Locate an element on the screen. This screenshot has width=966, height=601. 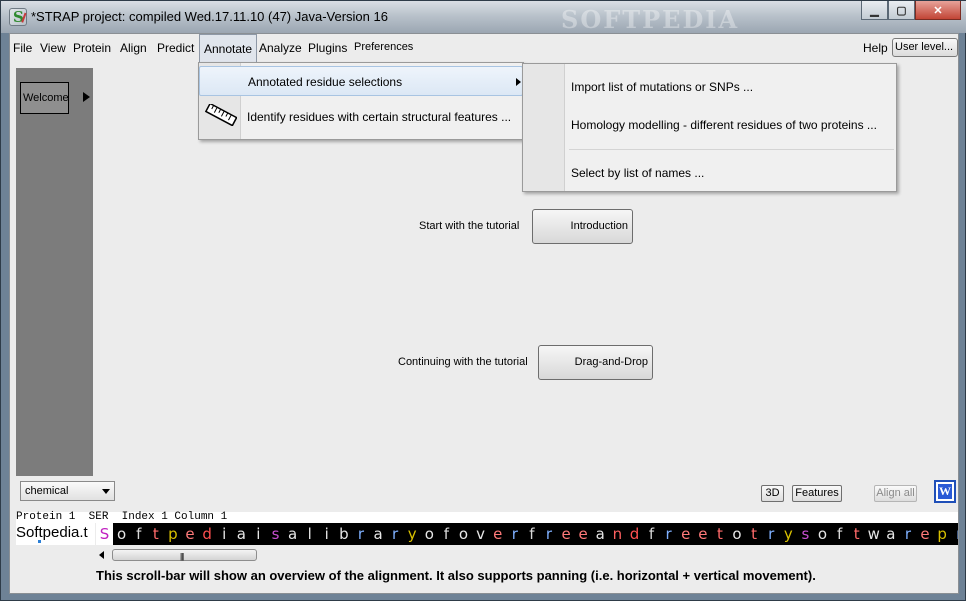
protein-row-name: Softpedia.t is located at coordinates (55, 534).